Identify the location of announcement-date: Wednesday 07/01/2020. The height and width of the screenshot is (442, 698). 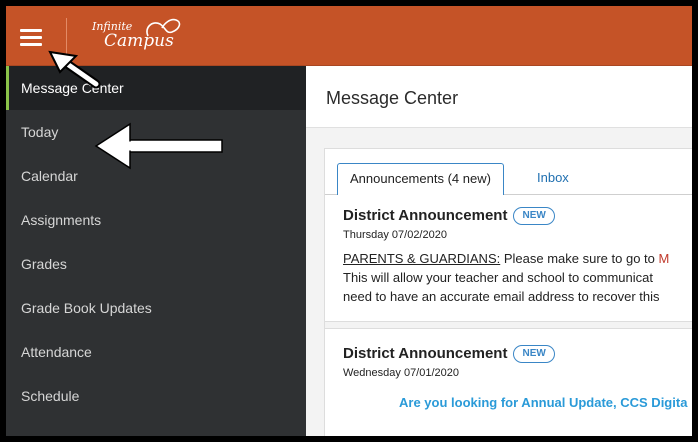
(401, 373).